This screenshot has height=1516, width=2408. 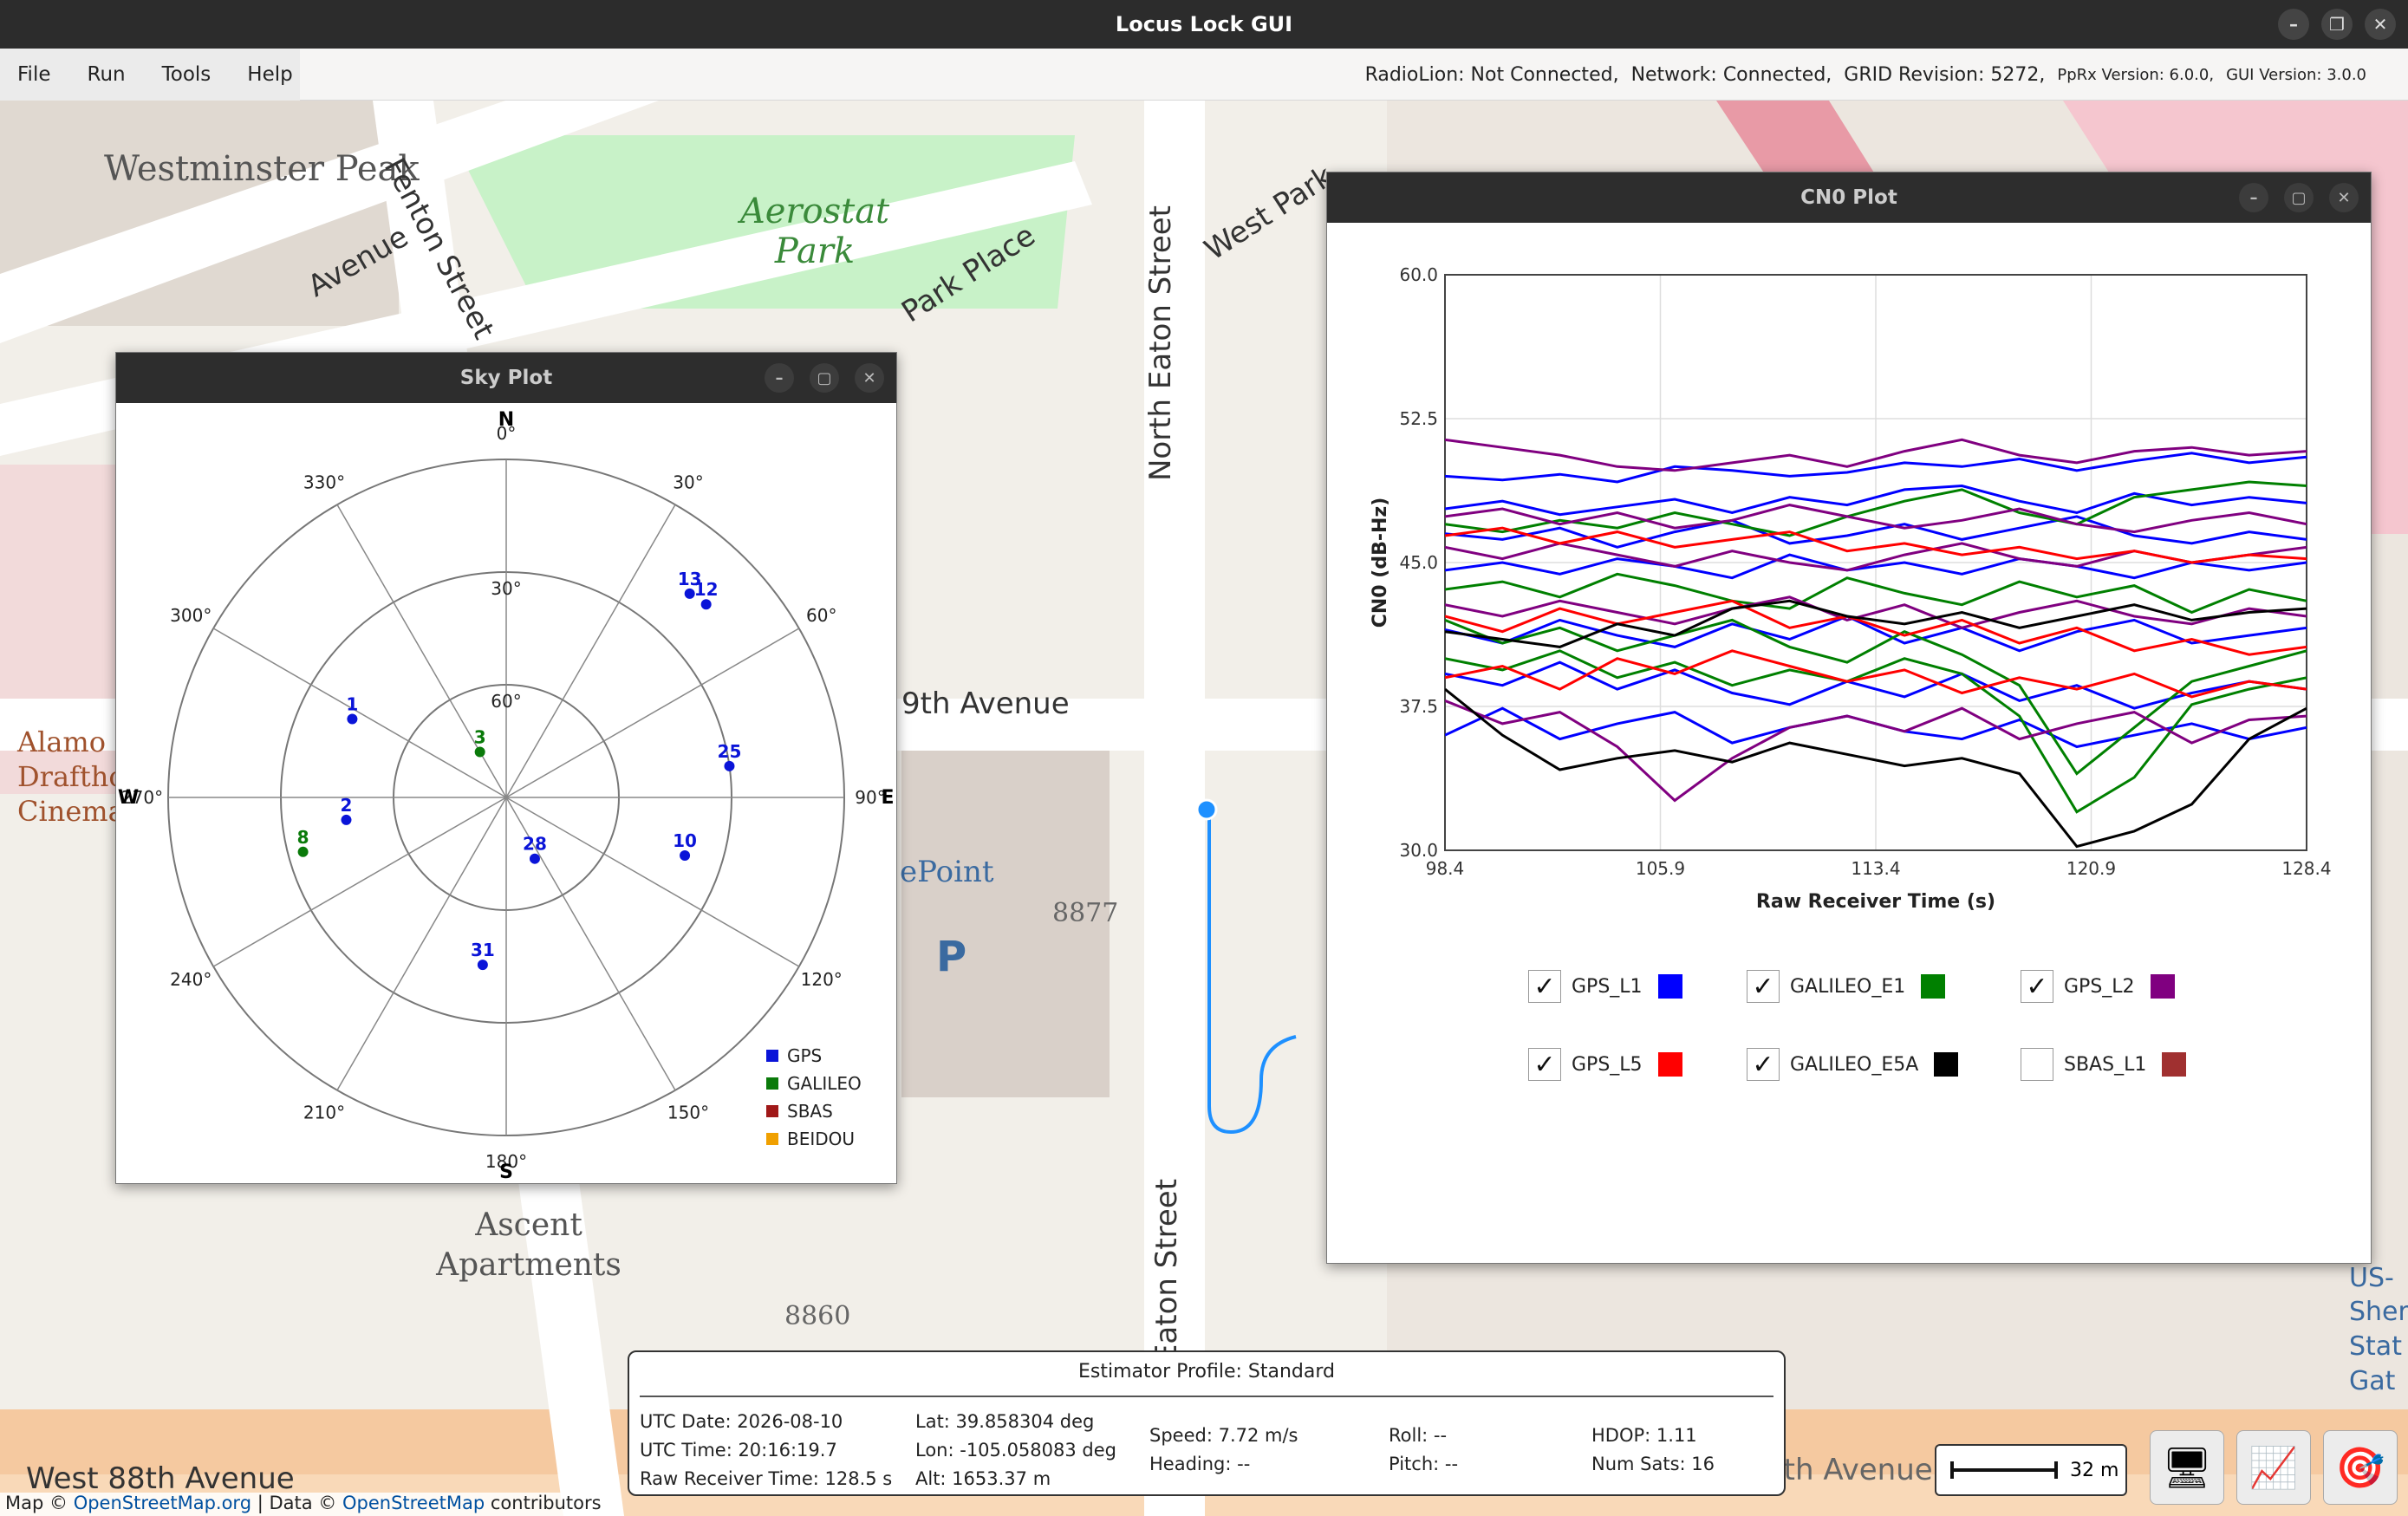 I want to click on heading: Heading: --, so click(x=1200, y=1464).